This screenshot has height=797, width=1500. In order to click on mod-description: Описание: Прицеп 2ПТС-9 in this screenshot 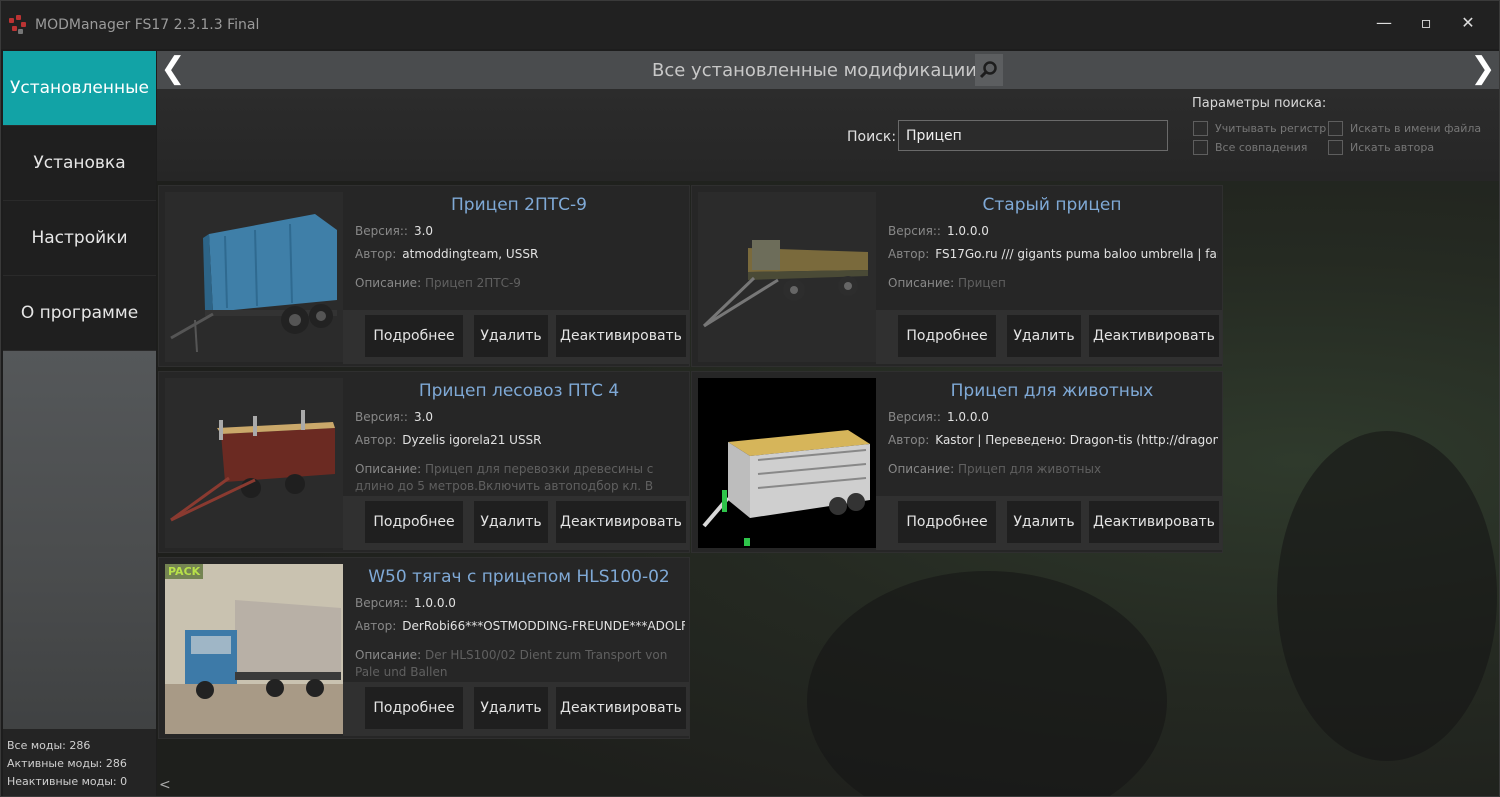, I will do `click(438, 283)`.